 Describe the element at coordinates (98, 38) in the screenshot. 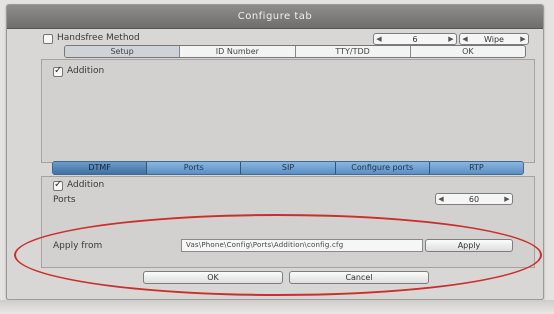

I see `handsfree-label: Handsfree Method` at that location.